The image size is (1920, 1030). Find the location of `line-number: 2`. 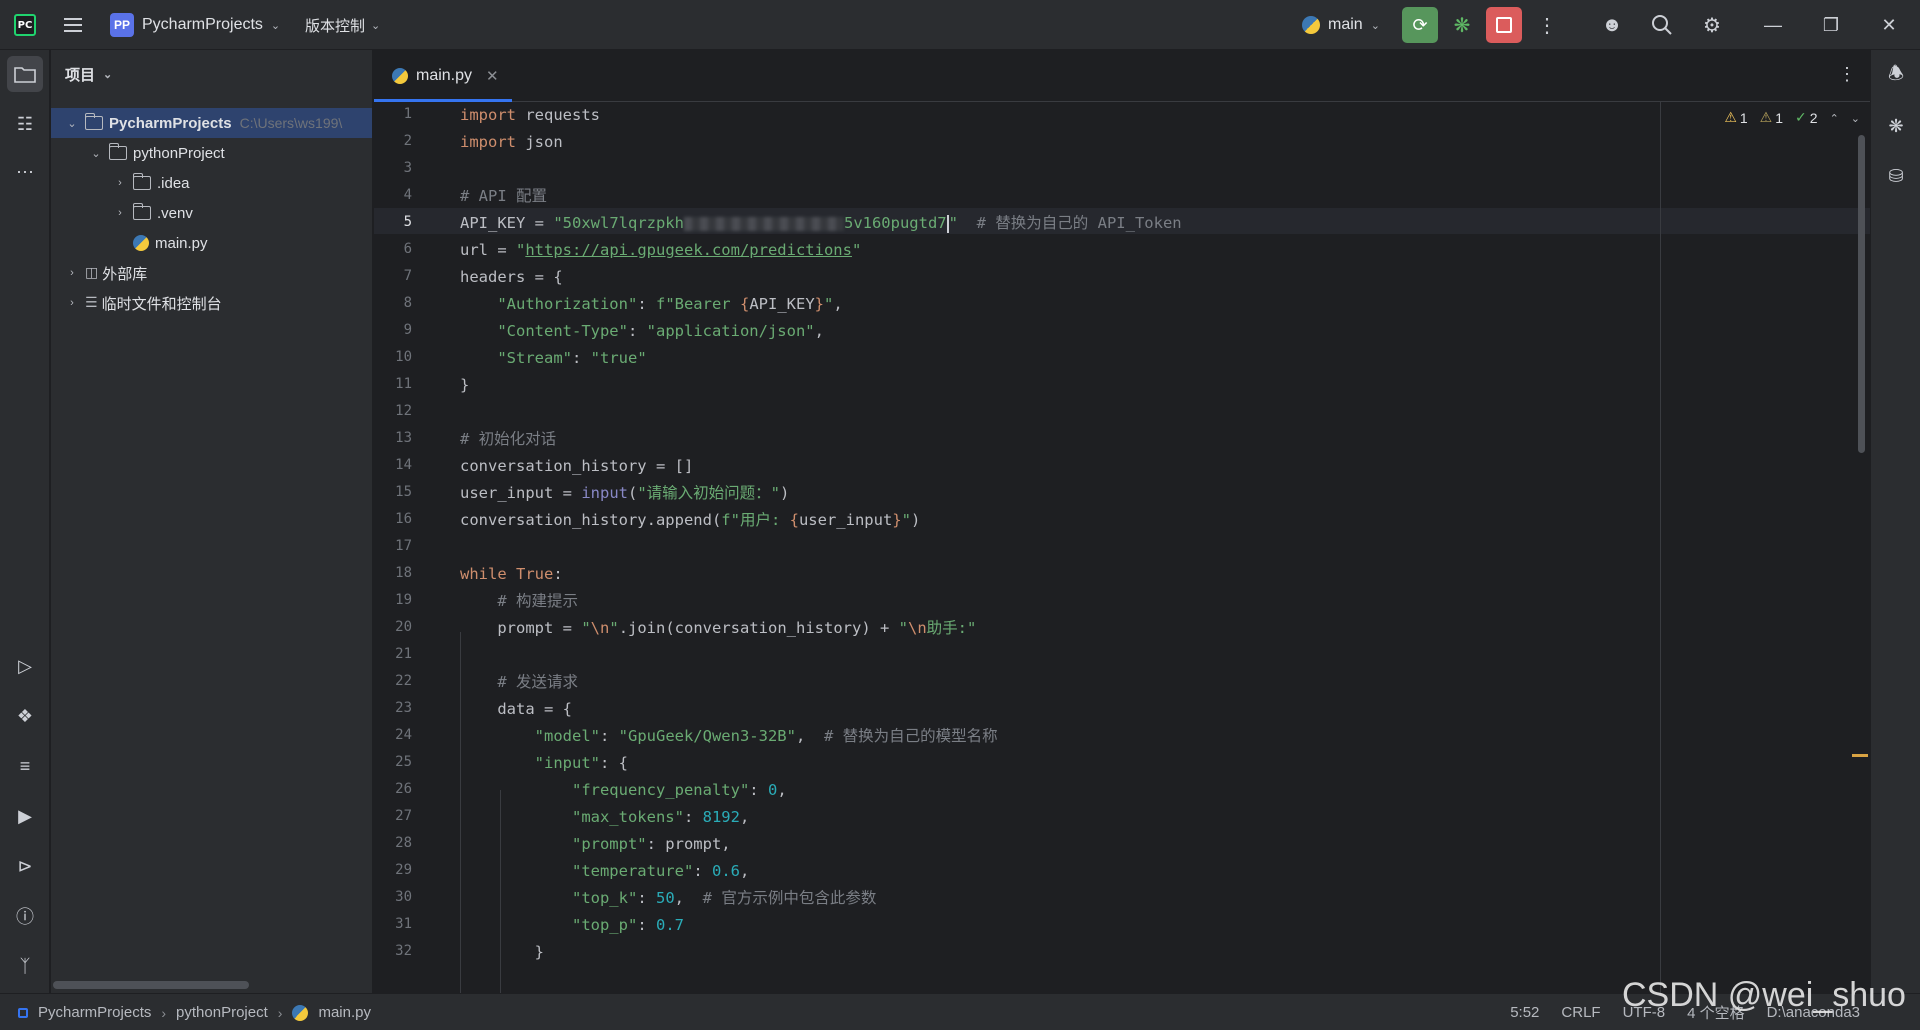

line-number: 2 is located at coordinates (393, 141).